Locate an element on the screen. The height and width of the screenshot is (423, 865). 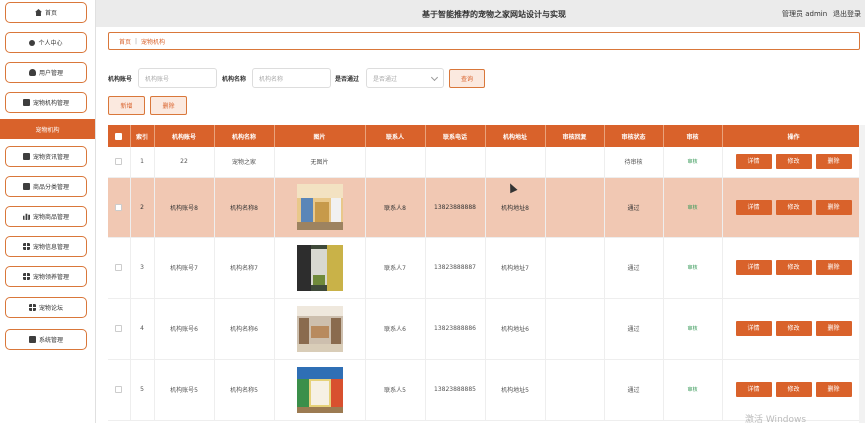
name-cell: 机构名称6 is located at coordinates (244, 329).